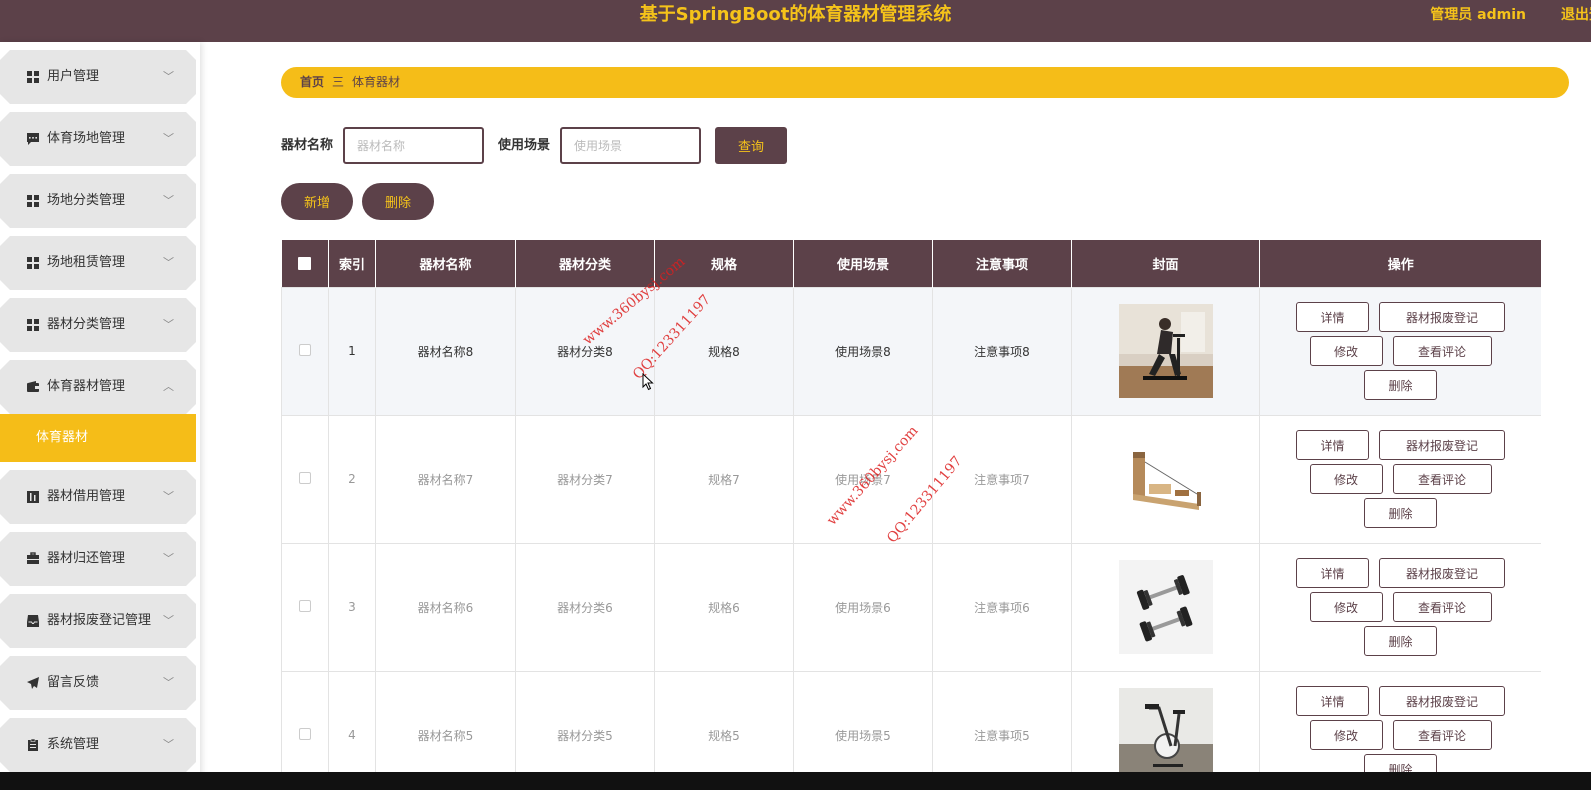 The height and width of the screenshot is (790, 1591). Describe the element at coordinates (585, 479) in the screenshot. I see `category-cell: 器材分类7` at that location.